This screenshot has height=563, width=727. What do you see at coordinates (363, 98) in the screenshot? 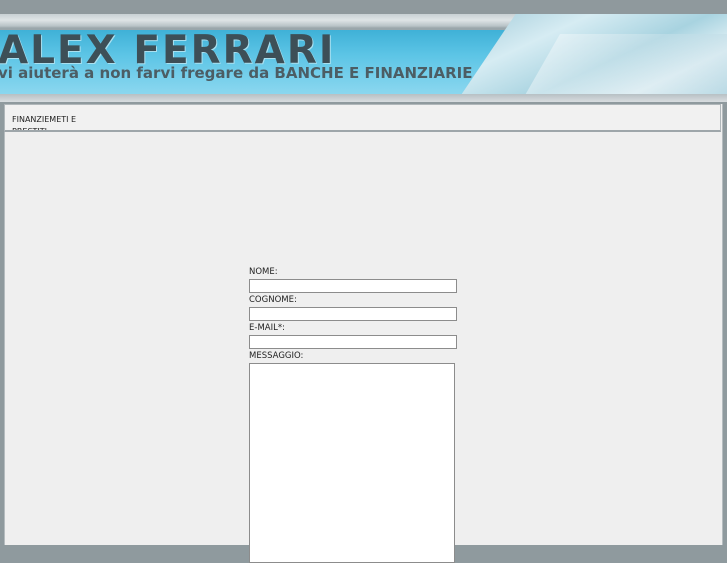
I see `header-bottom-border` at bounding box center [363, 98].